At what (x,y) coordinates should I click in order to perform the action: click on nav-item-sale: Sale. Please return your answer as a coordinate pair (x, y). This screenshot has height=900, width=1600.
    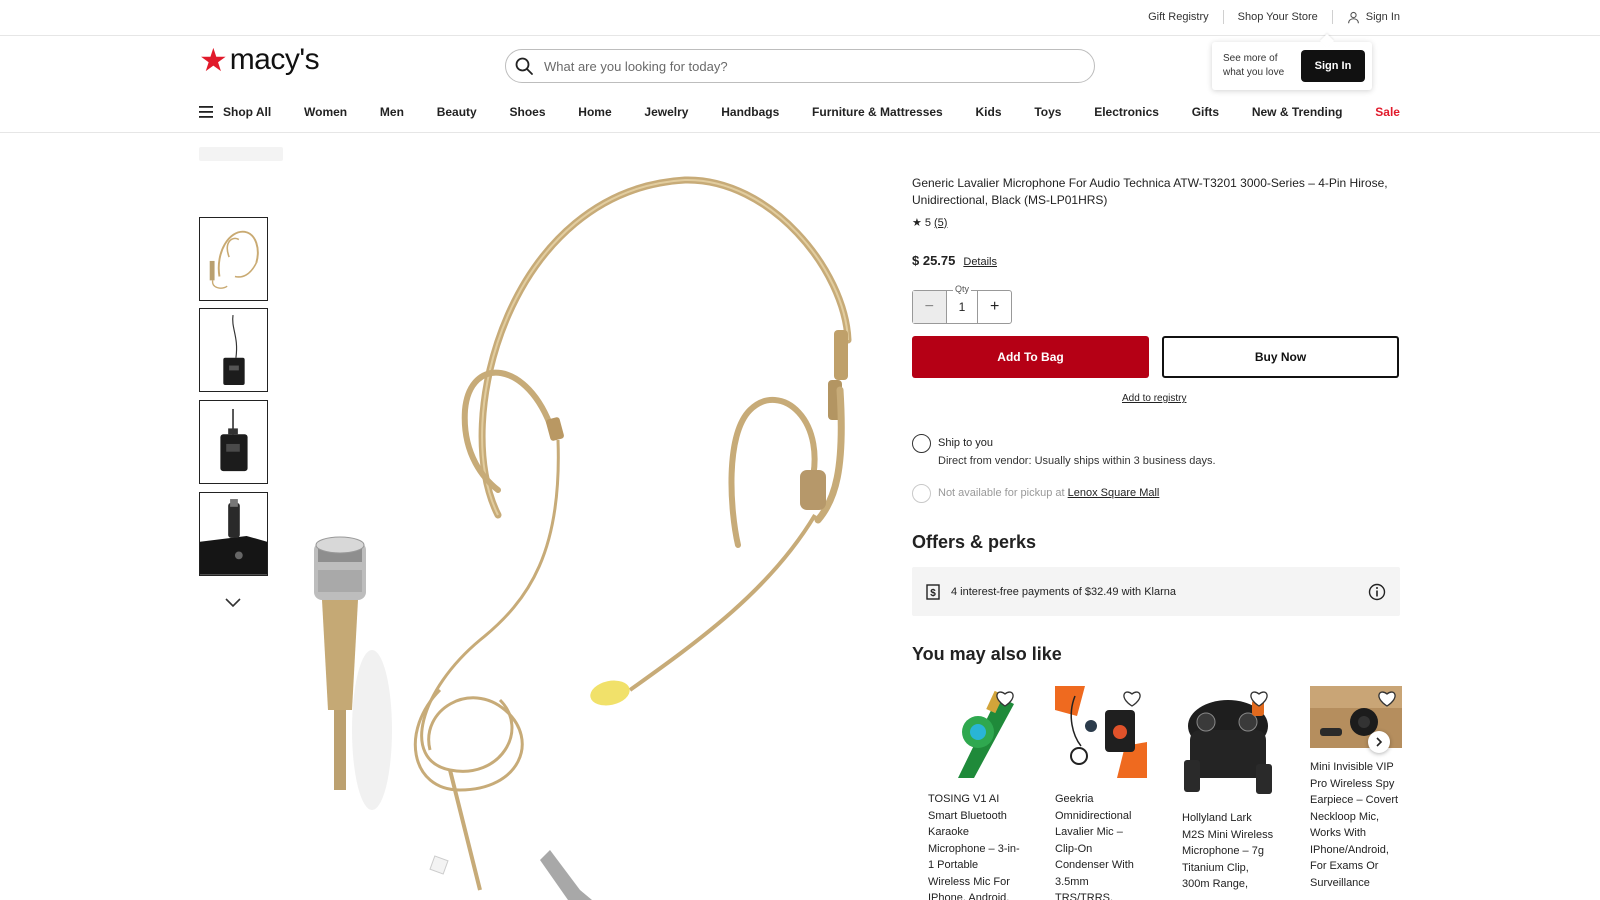
    Looking at the image, I should click on (1387, 112).